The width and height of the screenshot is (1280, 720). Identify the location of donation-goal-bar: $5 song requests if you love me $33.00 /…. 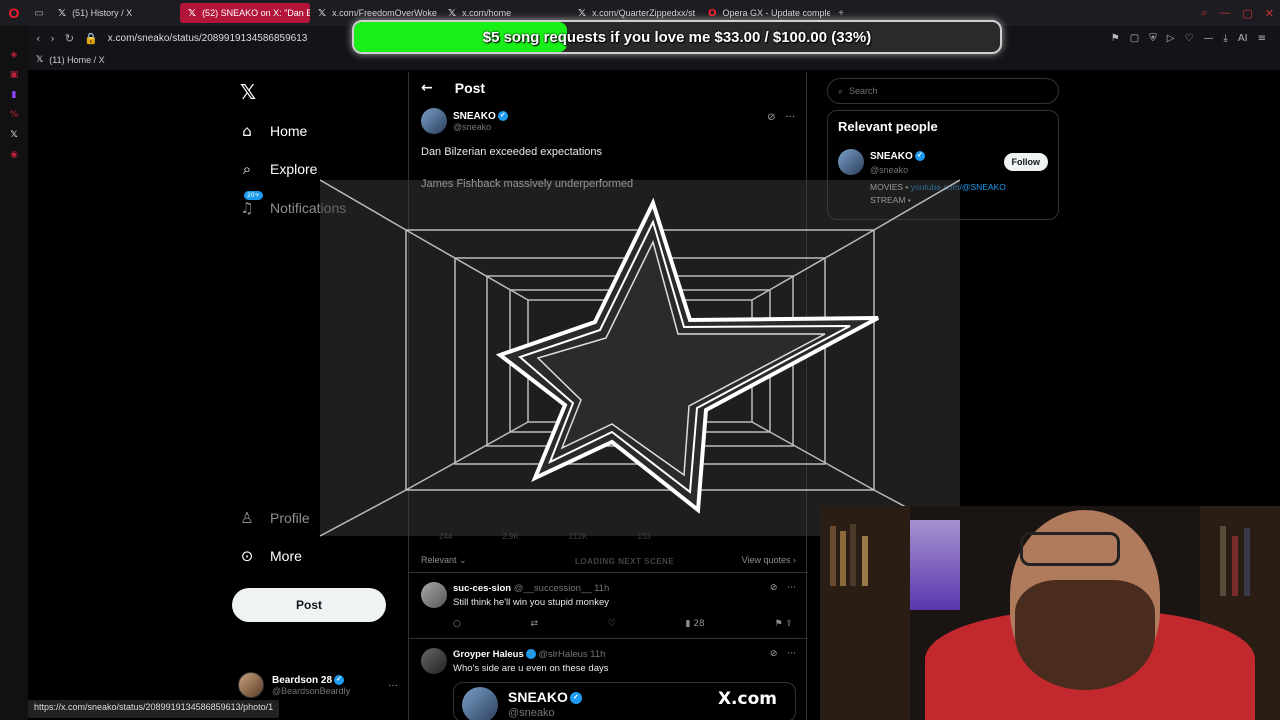
(677, 37).